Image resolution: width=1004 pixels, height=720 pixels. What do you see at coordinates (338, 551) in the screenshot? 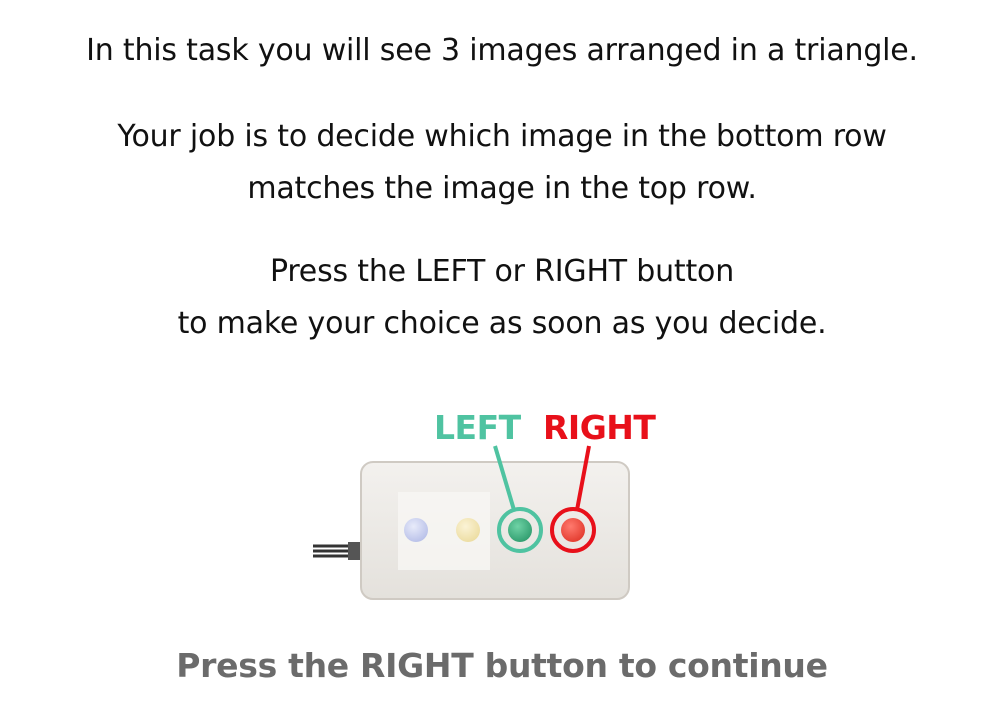
I see `cable` at bounding box center [338, 551].